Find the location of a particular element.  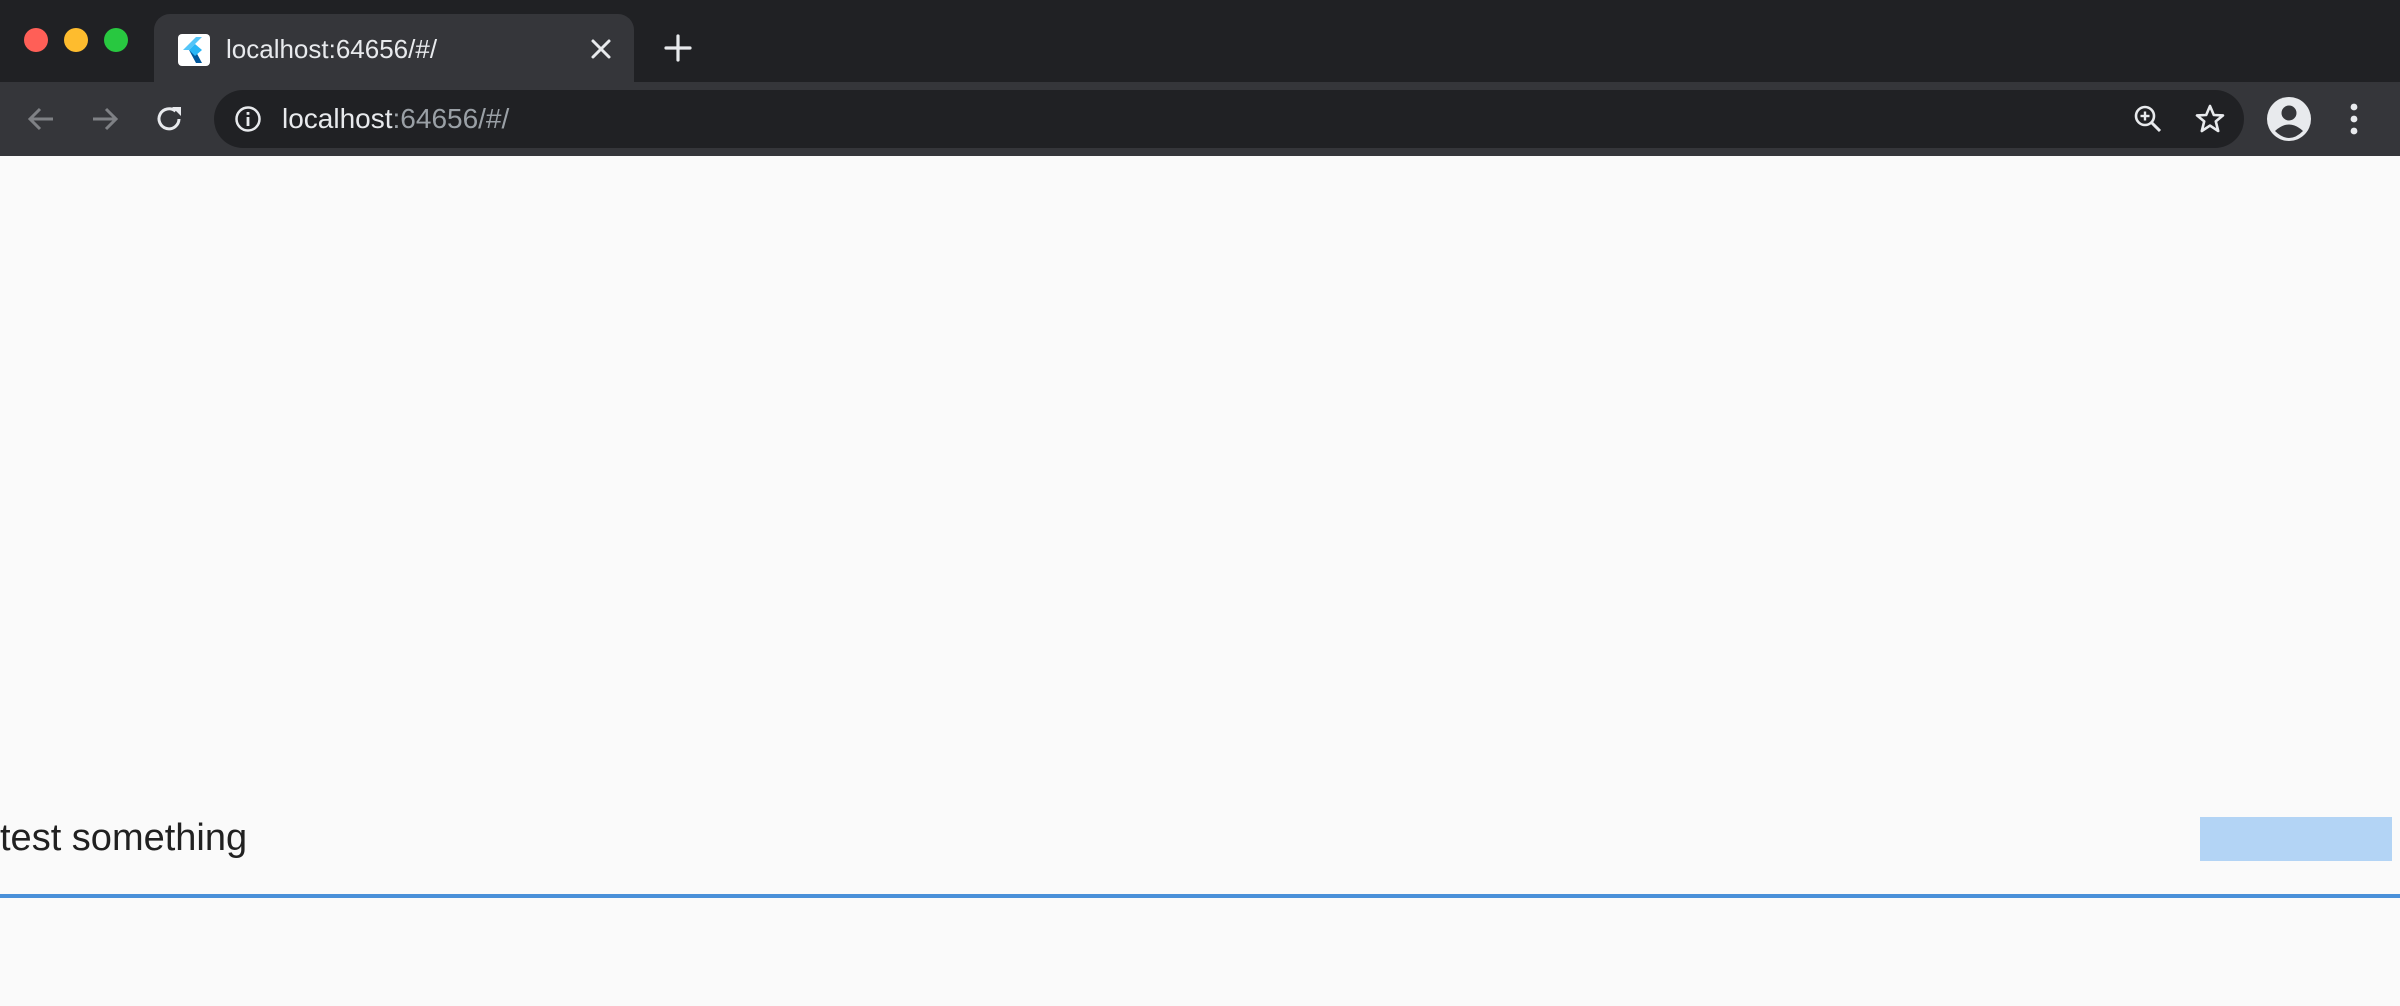

new-tab-icon is located at coordinates (678, 48).